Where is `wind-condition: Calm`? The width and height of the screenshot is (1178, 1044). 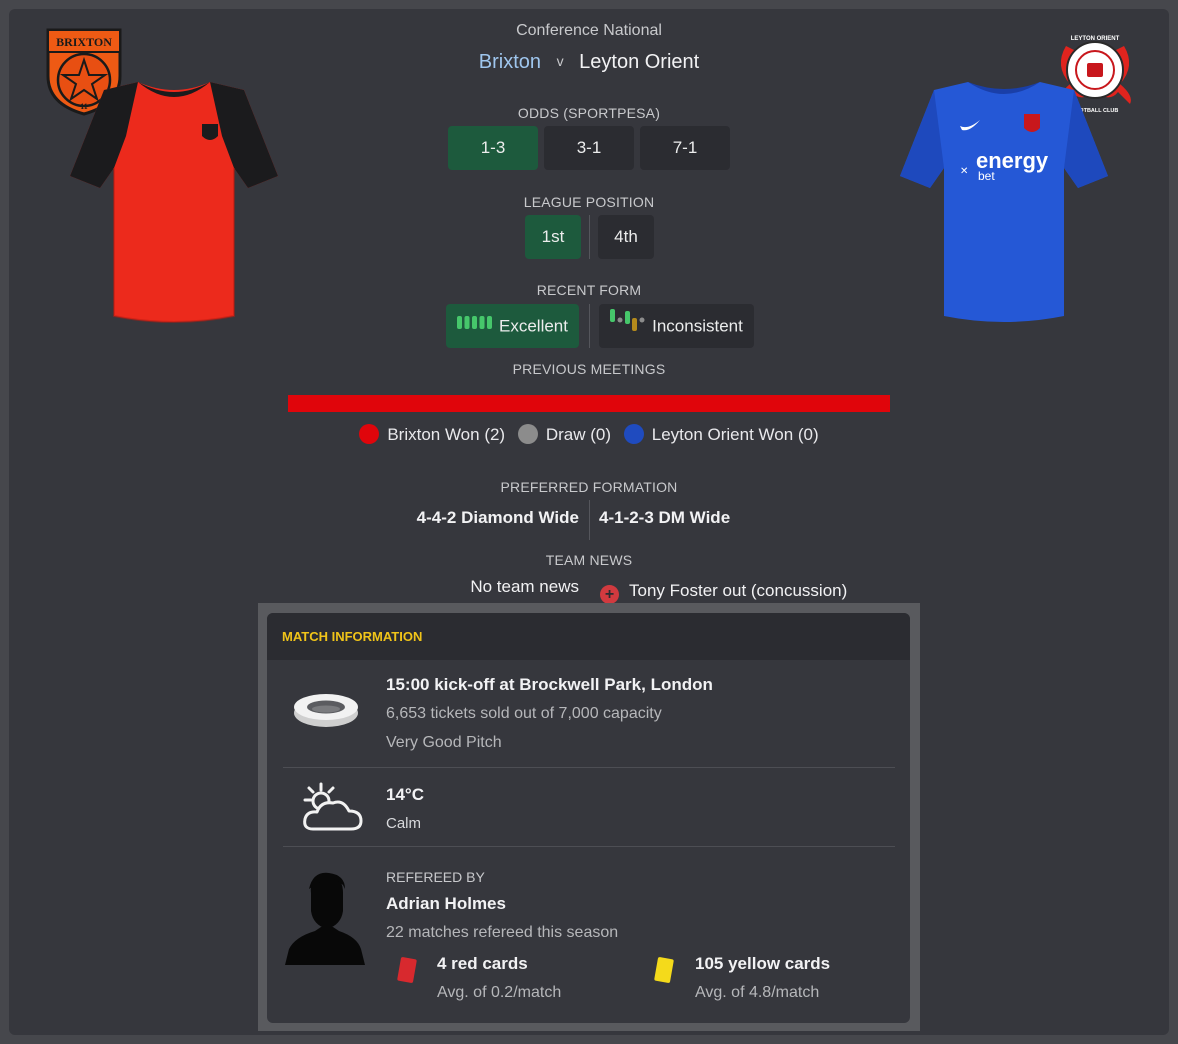
wind-condition: Calm is located at coordinates (404, 823).